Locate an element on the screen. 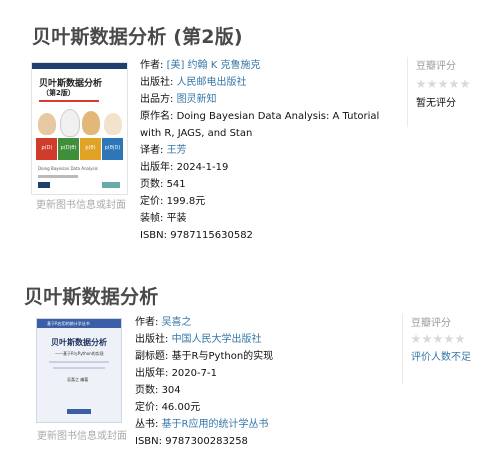  translator-link: 王芳 is located at coordinates (177, 150).